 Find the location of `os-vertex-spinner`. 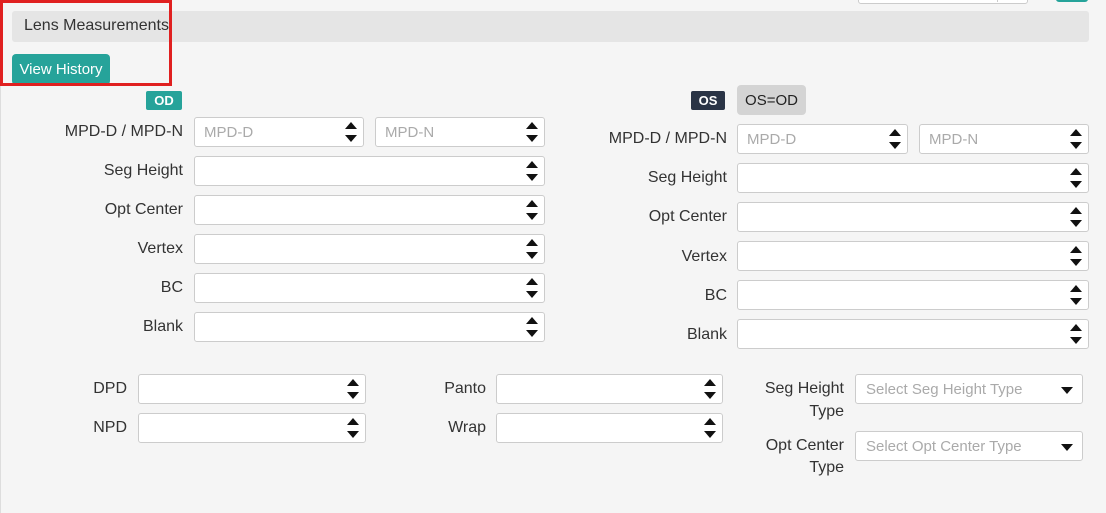

os-vertex-spinner is located at coordinates (1076, 256).